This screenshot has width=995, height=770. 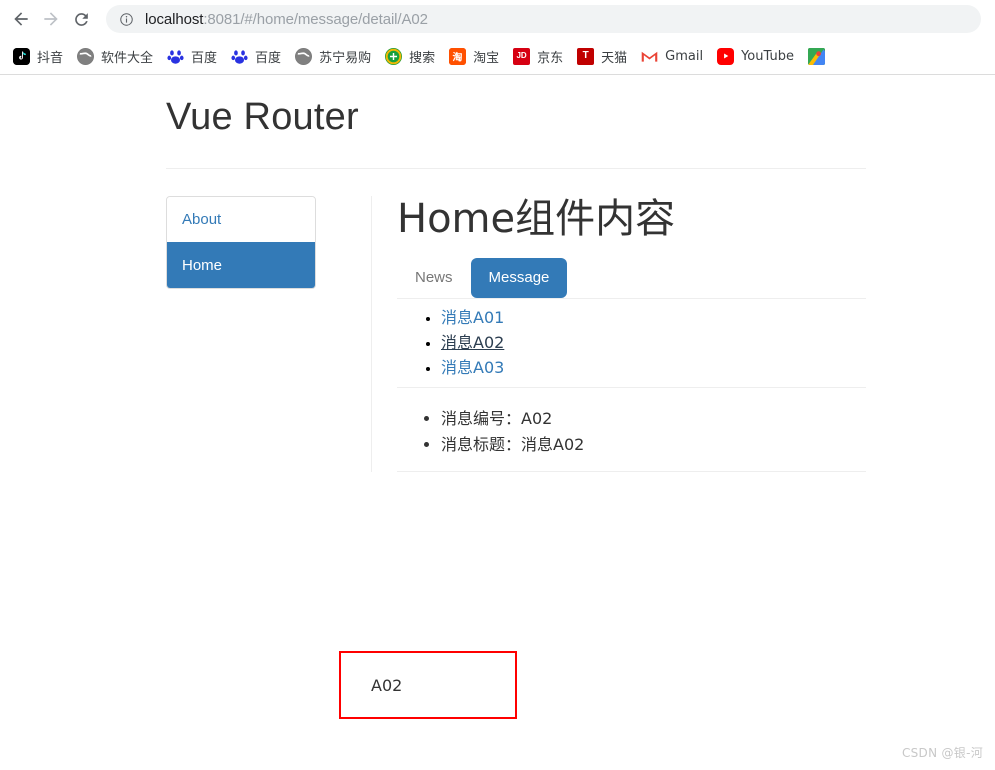 I want to click on sidebar-item-home: Home, so click(x=241, y=264).